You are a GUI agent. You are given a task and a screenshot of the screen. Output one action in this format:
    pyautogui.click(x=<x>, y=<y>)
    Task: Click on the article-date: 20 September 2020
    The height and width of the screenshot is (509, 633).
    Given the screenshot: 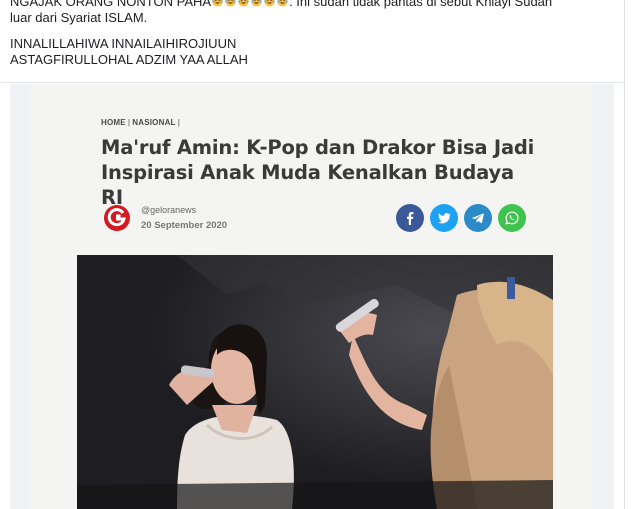 What is the action you would take?
    pyautogui.click(x=184, y=225)
    